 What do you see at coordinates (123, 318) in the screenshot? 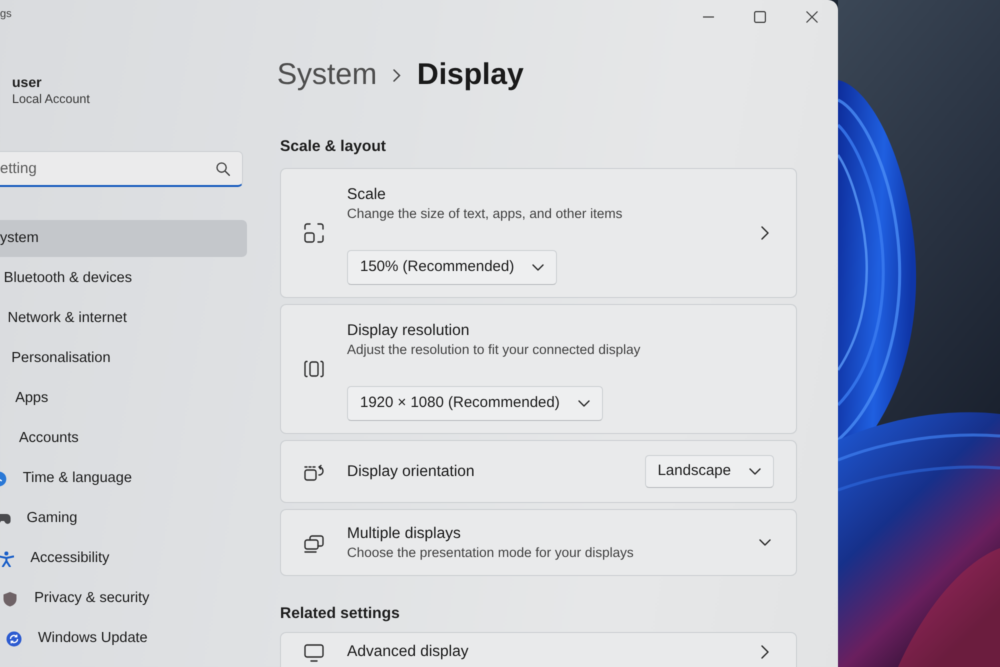
I see `sidebar-item: Network & internet` at bounding box center [123, 318].